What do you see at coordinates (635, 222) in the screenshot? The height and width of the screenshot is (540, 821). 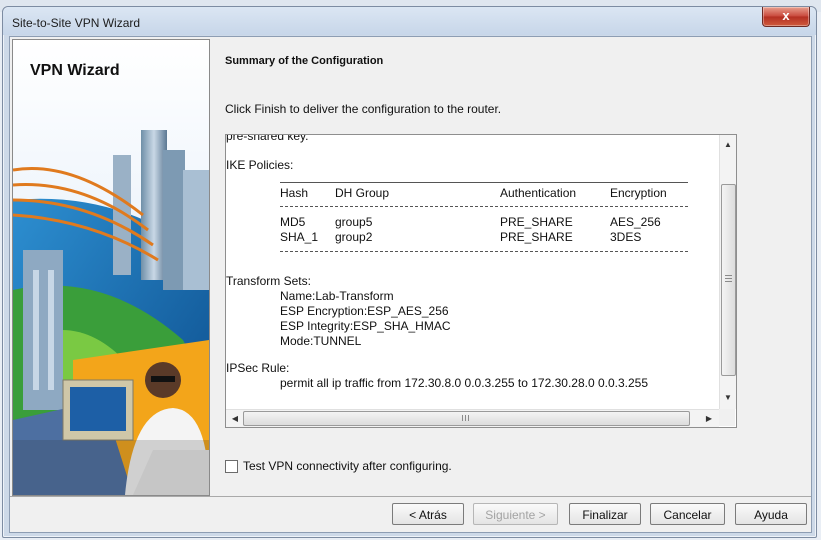 I see `ike-row-1-encryption: AES_256` at bounding box center [635, 222].